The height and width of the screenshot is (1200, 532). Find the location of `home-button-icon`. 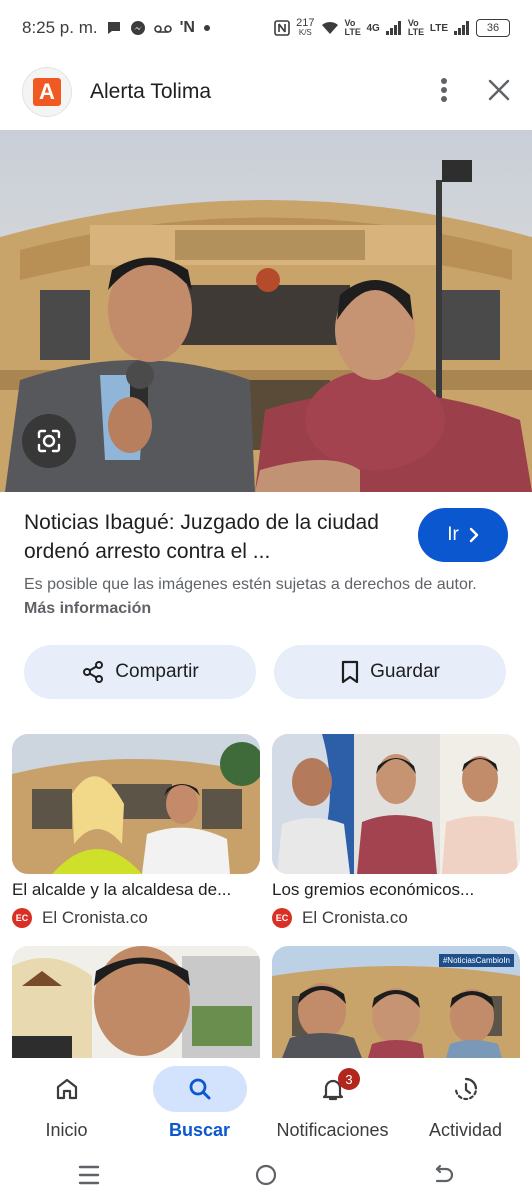

home-button-icon is located at coordinates (266, 1177).